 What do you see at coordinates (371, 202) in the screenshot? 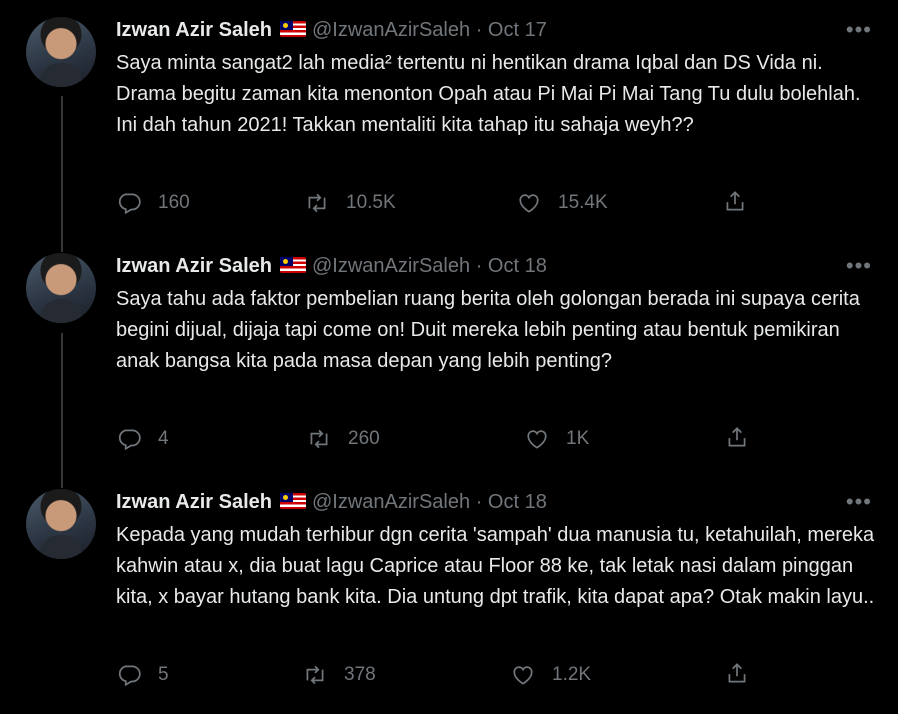
I see `retweet-count: 10.5K` at bounding box center [371, 202].